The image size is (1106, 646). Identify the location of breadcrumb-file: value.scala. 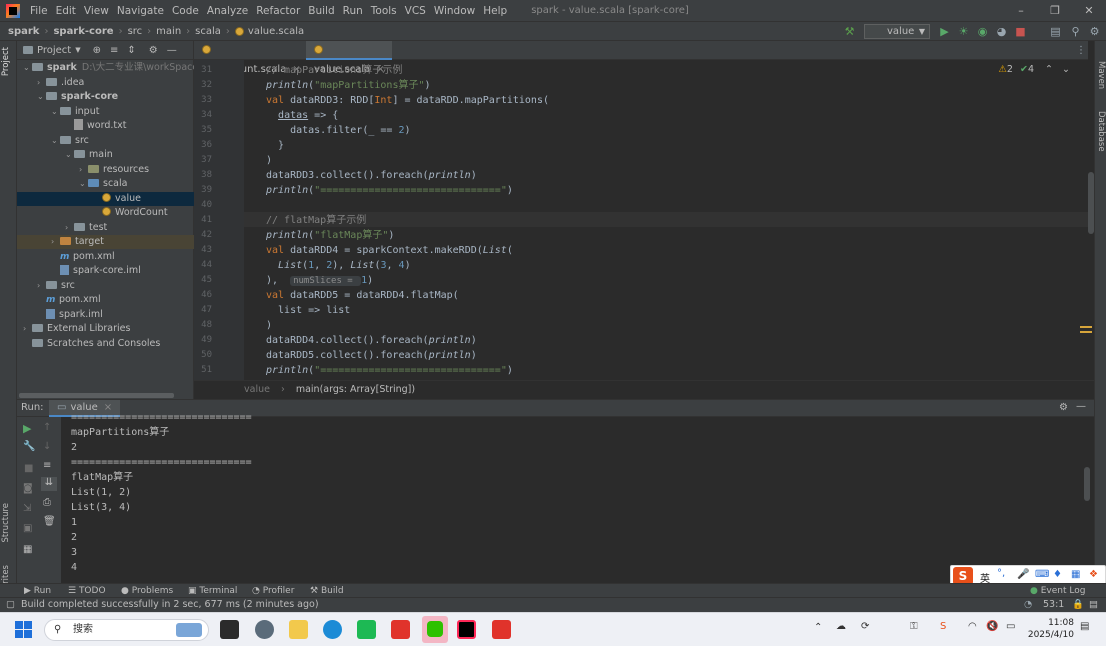
(276, 31).